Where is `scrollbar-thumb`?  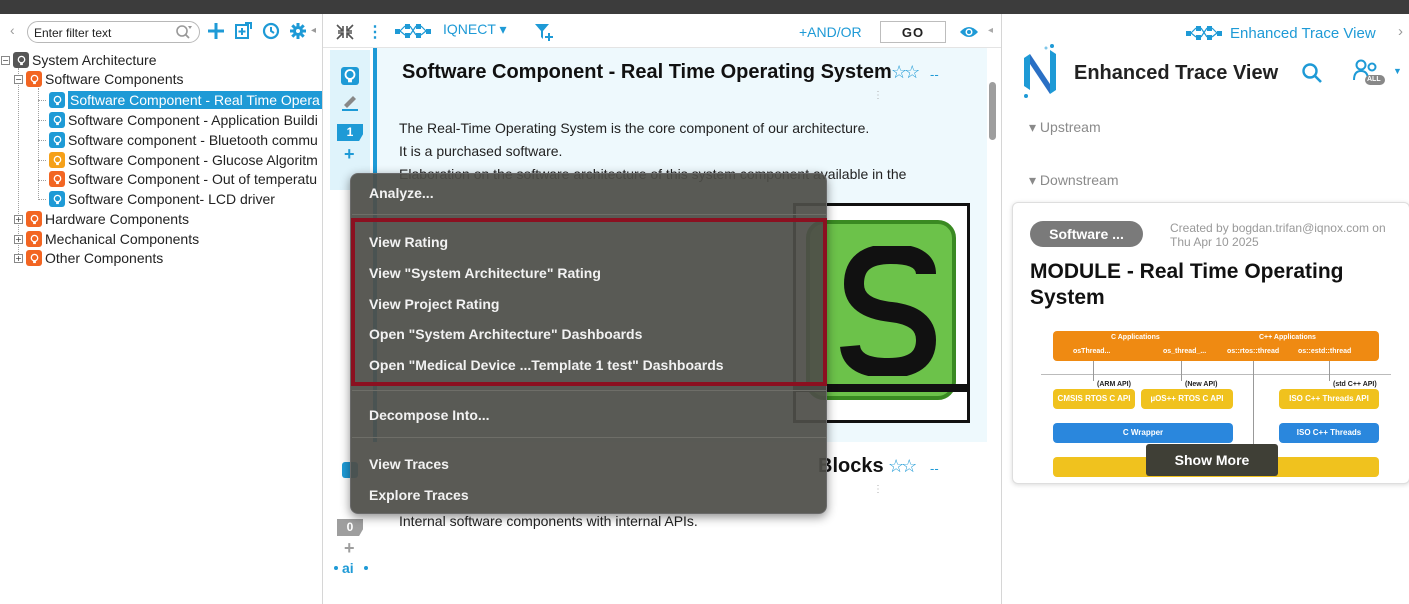
scrollbar-thumb is located at coordinates (992, 111).